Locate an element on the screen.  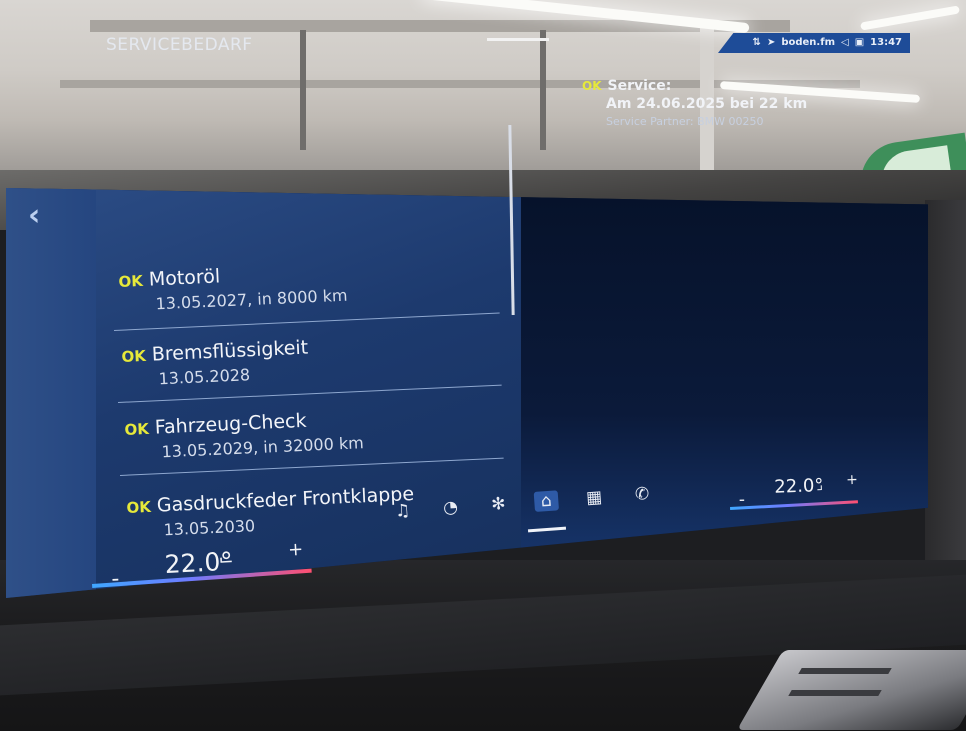
temp-decrease-button: - is located at coordinates (115, 579).